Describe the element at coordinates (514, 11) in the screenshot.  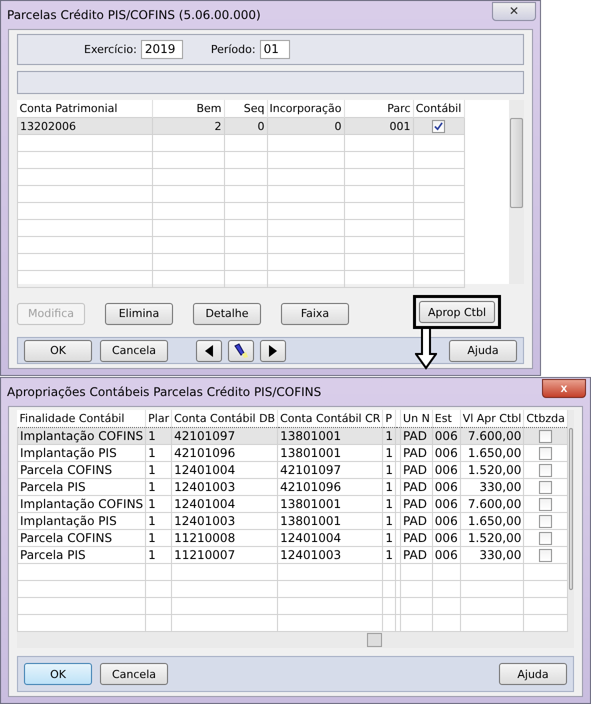
I see `close-button: ✕` at that location.